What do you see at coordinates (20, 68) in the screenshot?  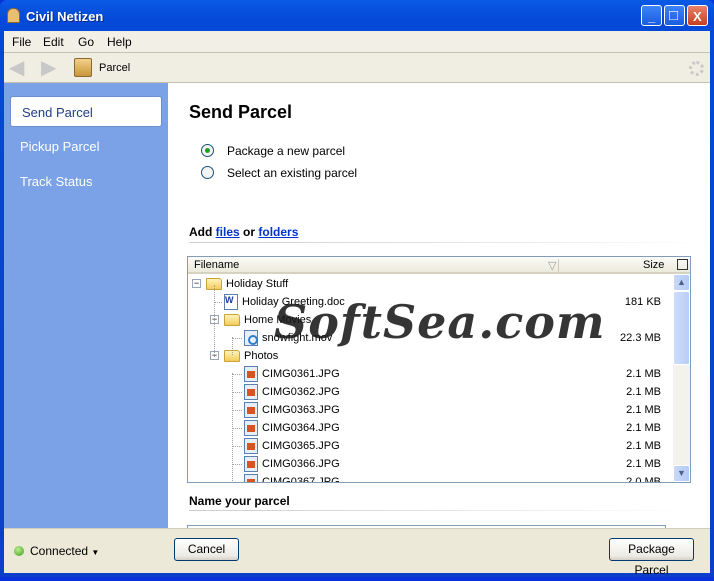 I see `back-arrow-icon: ◀` at bounding box center [20, 68].